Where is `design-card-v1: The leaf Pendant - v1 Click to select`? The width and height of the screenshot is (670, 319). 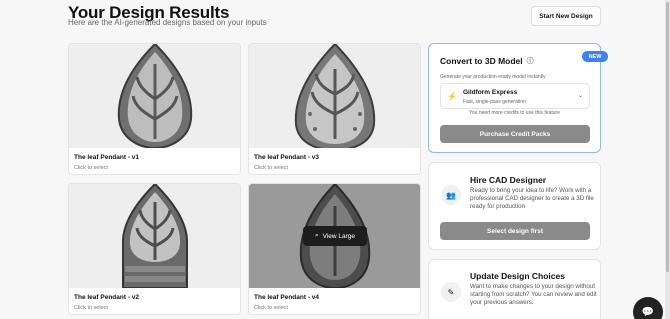
design-card-v1: The leaf Pendant - v1 Click to select is located at coordinates (154, 109).